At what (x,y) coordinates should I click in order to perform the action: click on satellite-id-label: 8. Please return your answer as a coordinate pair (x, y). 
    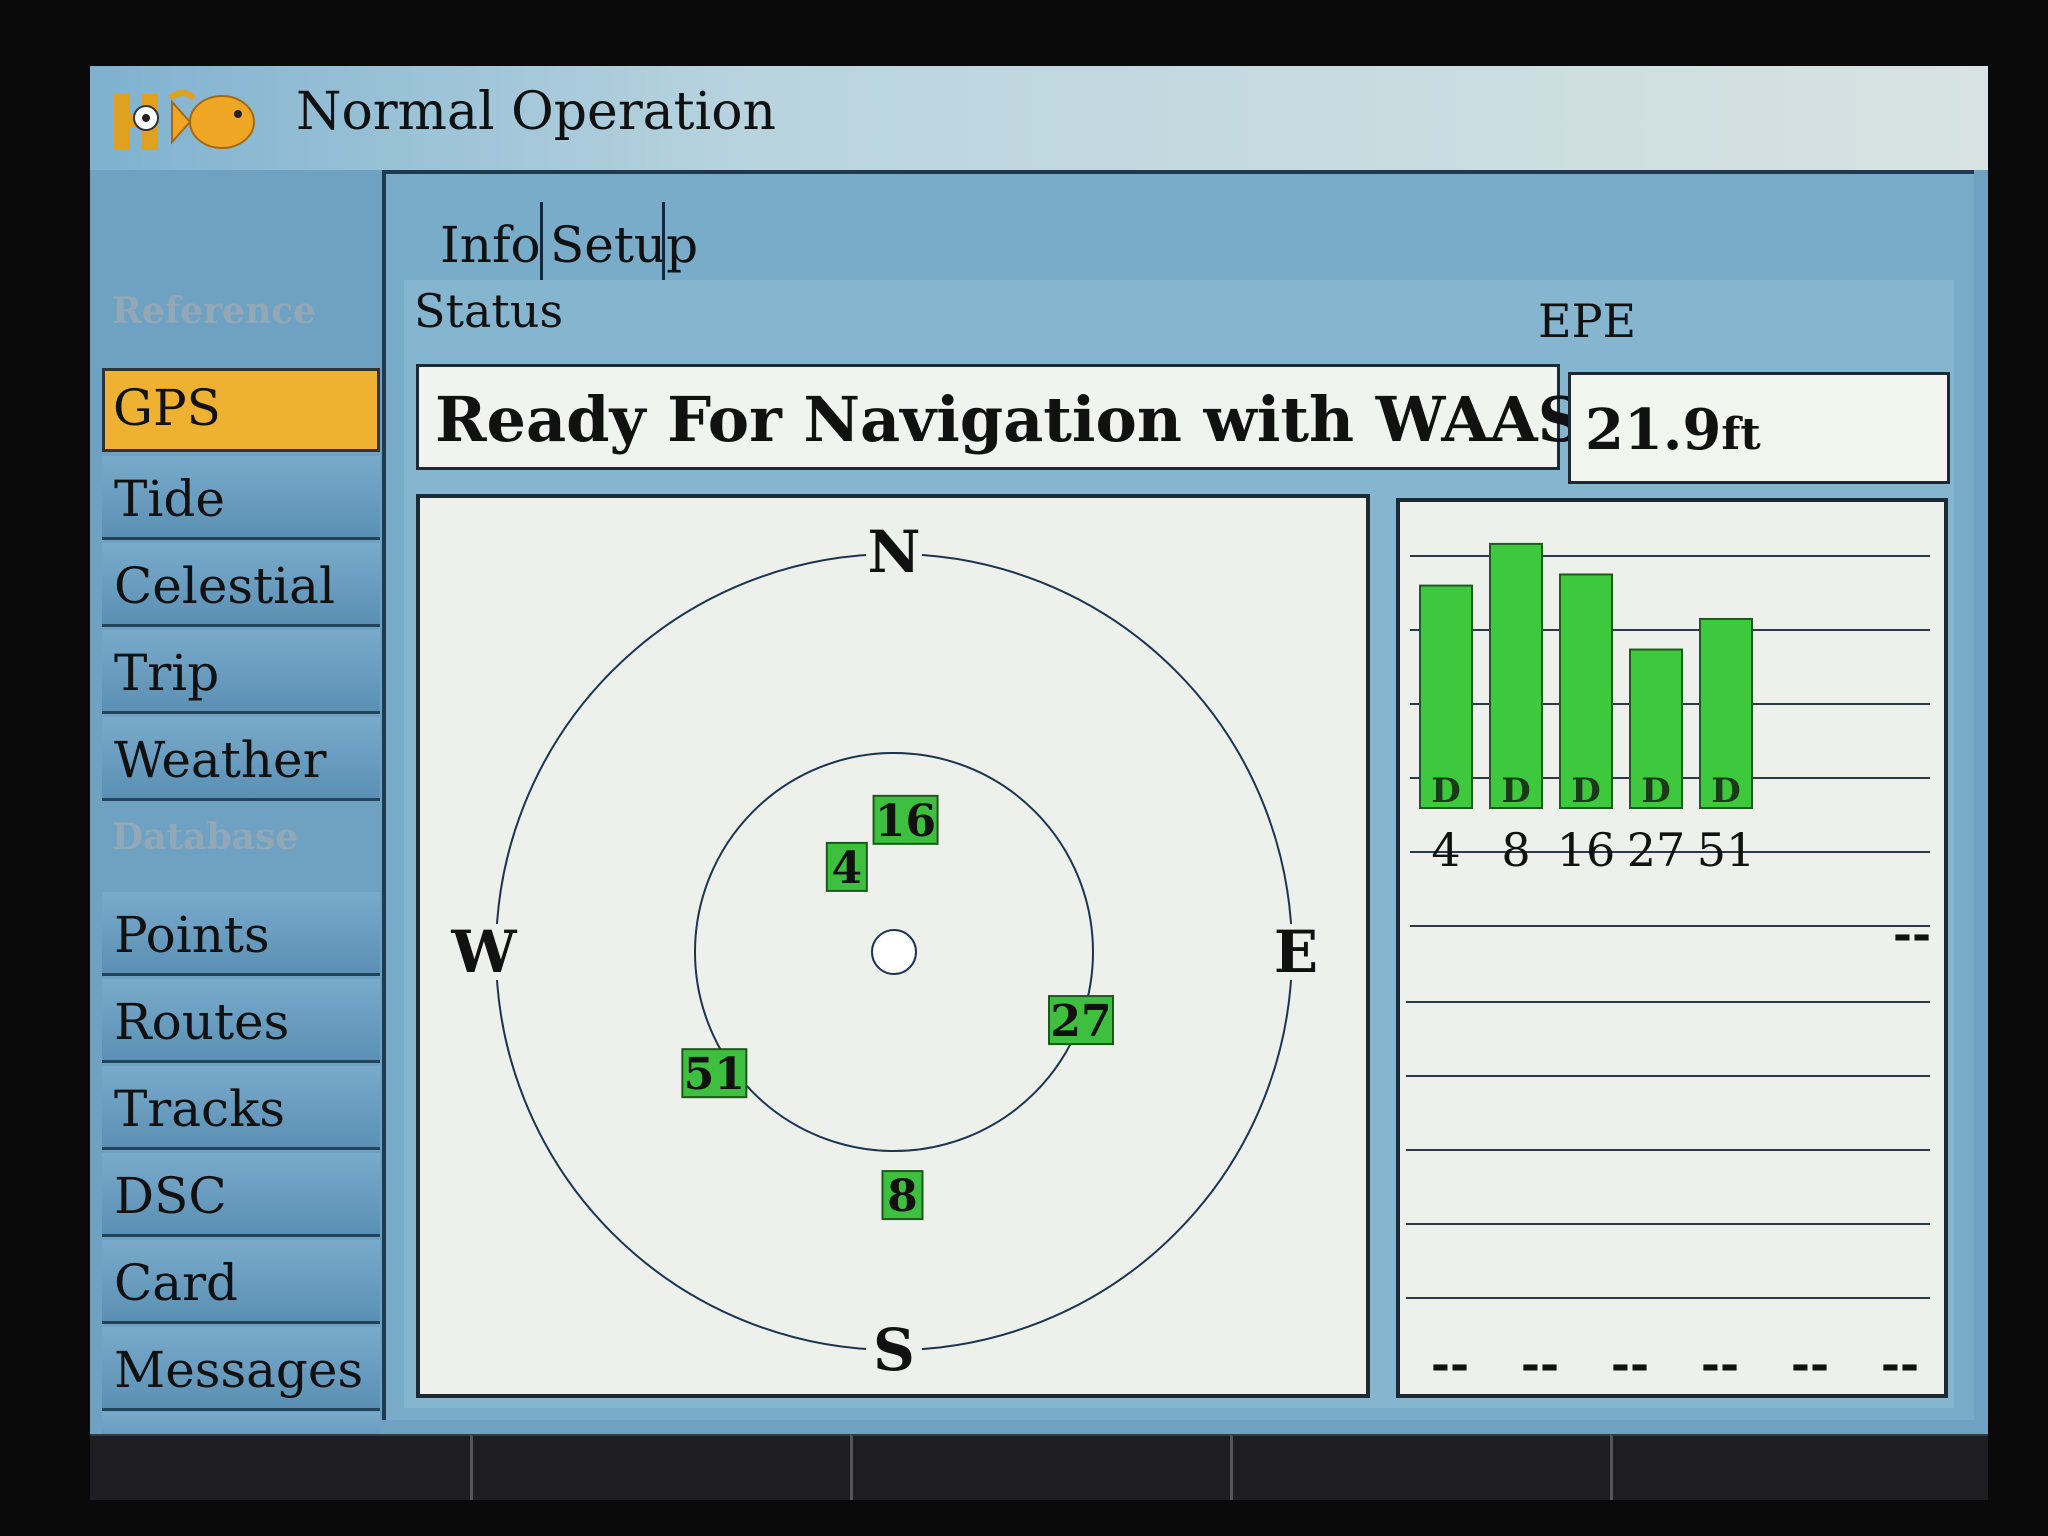
    Looking at the image, I should click on (902, 1196).